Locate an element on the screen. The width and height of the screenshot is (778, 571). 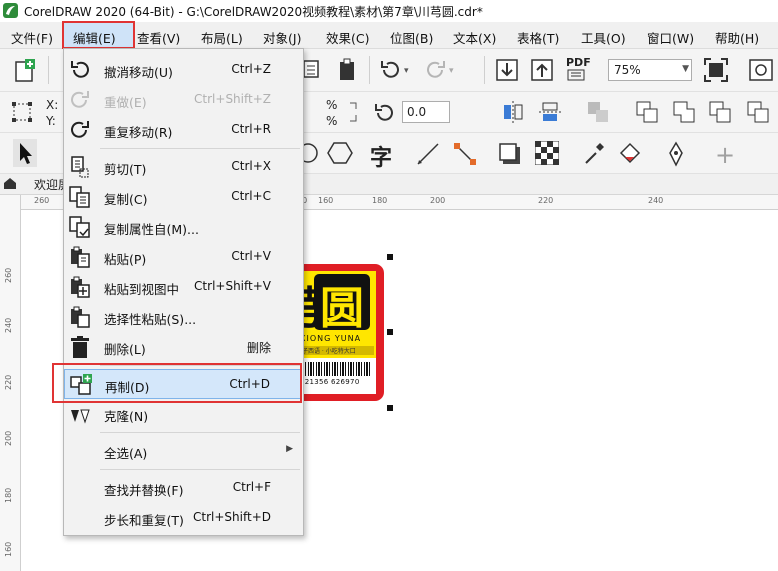
menu-item-label: 全选(A) is located at coordinates (126, 453).